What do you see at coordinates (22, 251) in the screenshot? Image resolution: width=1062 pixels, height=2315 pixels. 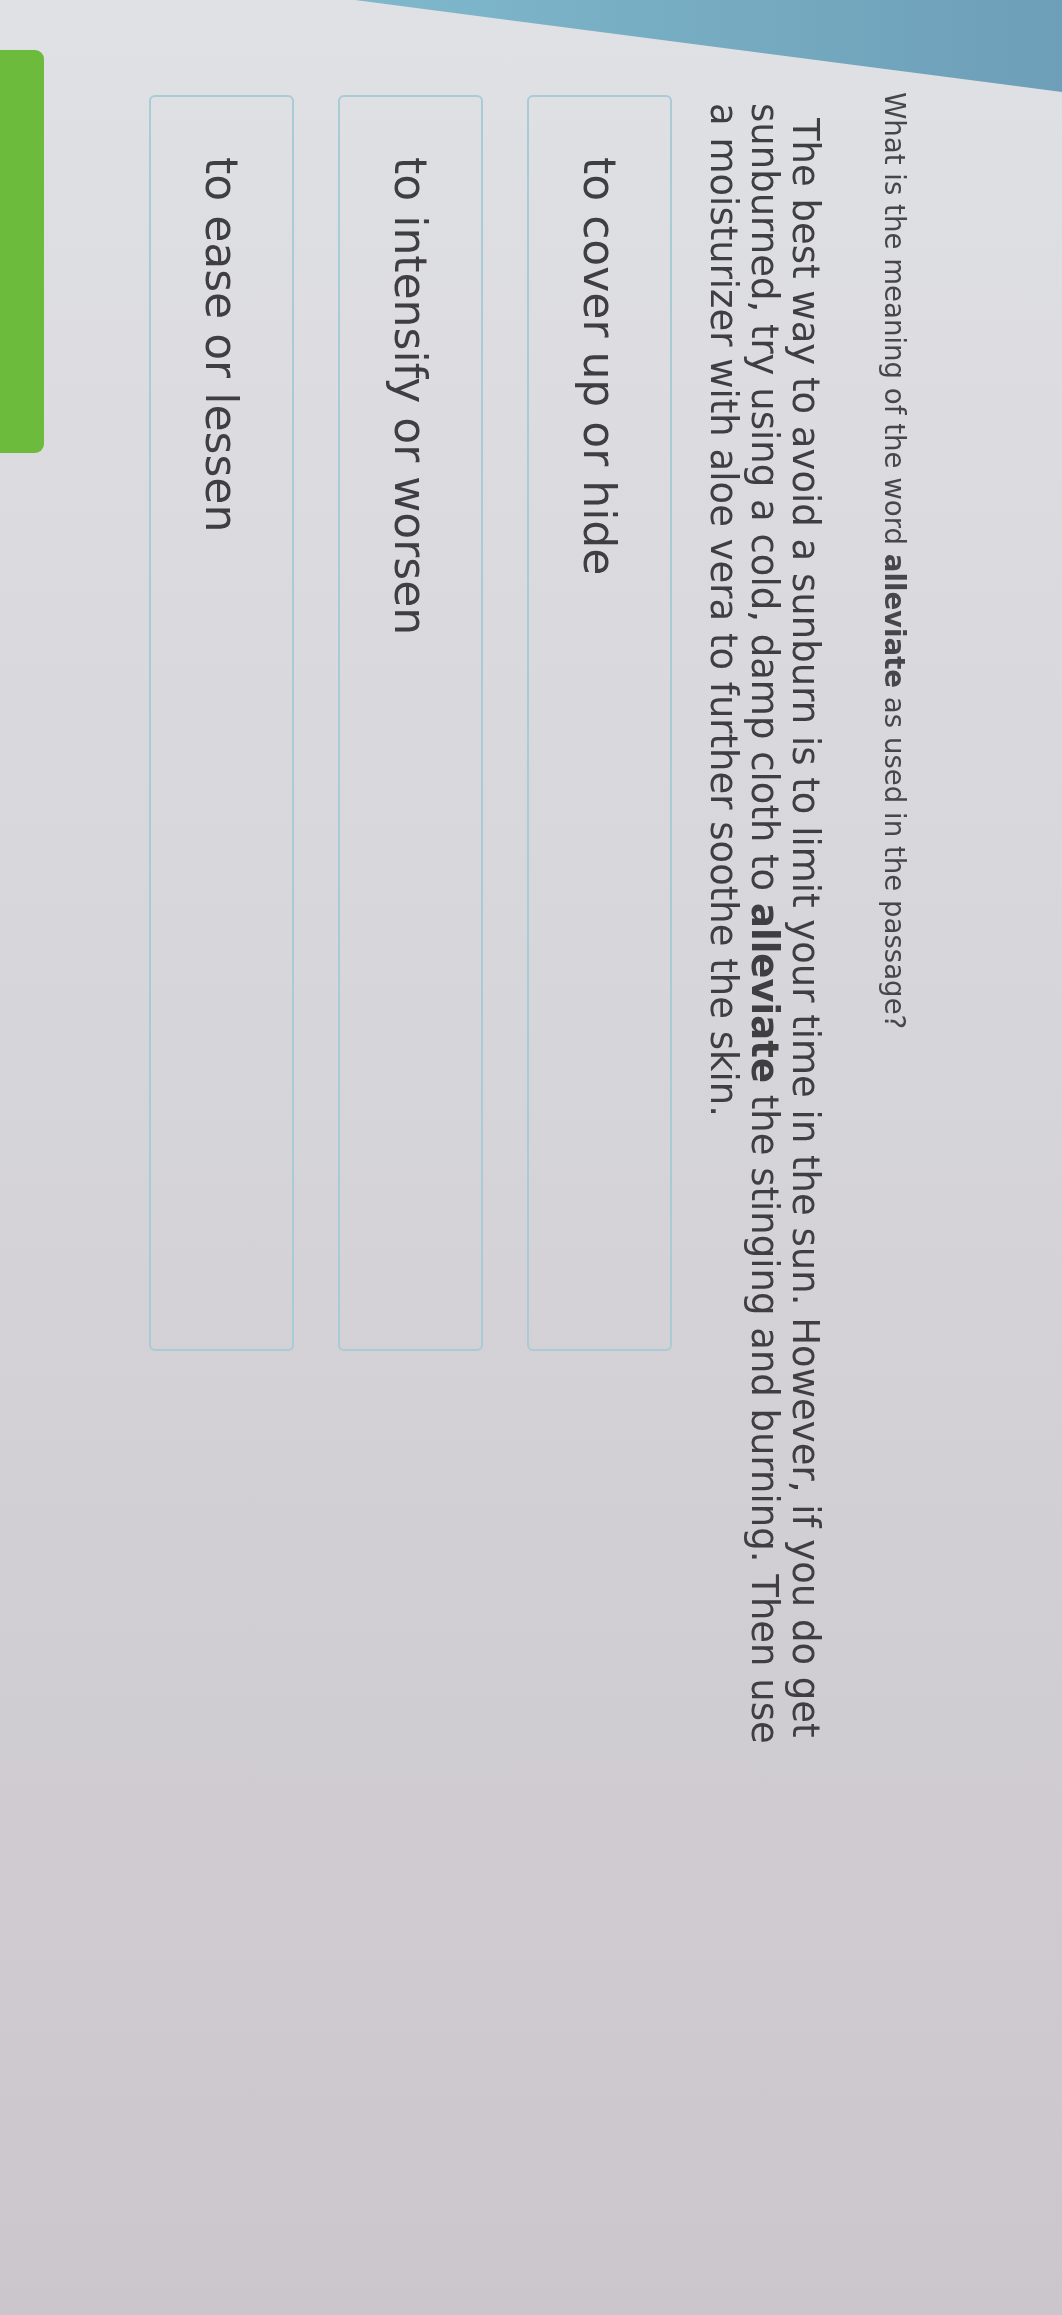 I see `action-button` at bounding box center [22, 251].